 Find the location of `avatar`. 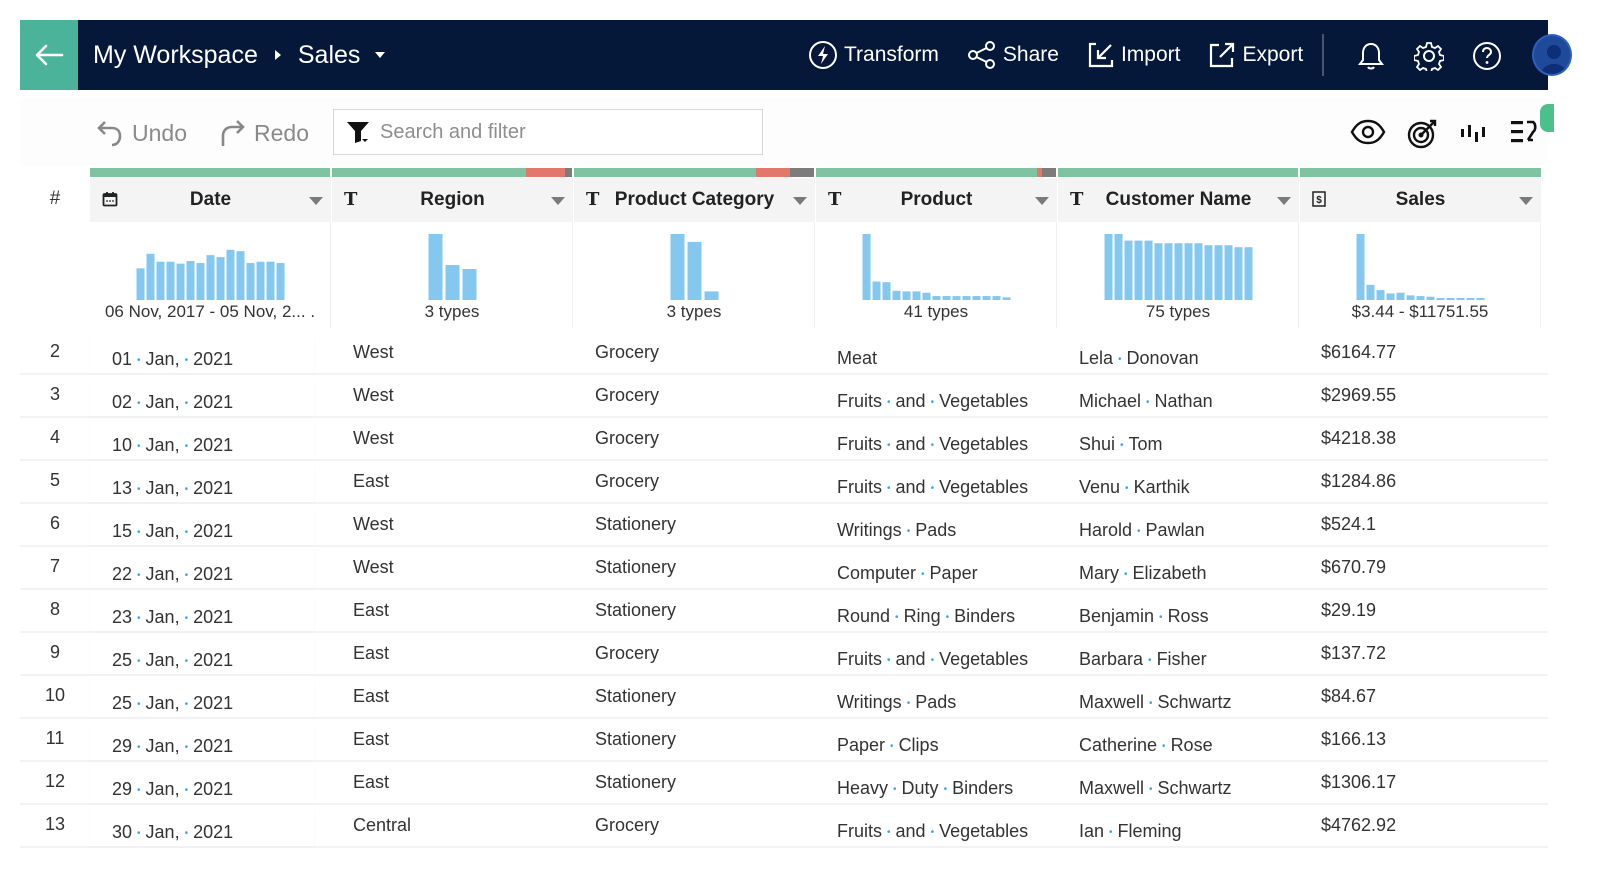

avatar is located at coordinates (1552, 55).